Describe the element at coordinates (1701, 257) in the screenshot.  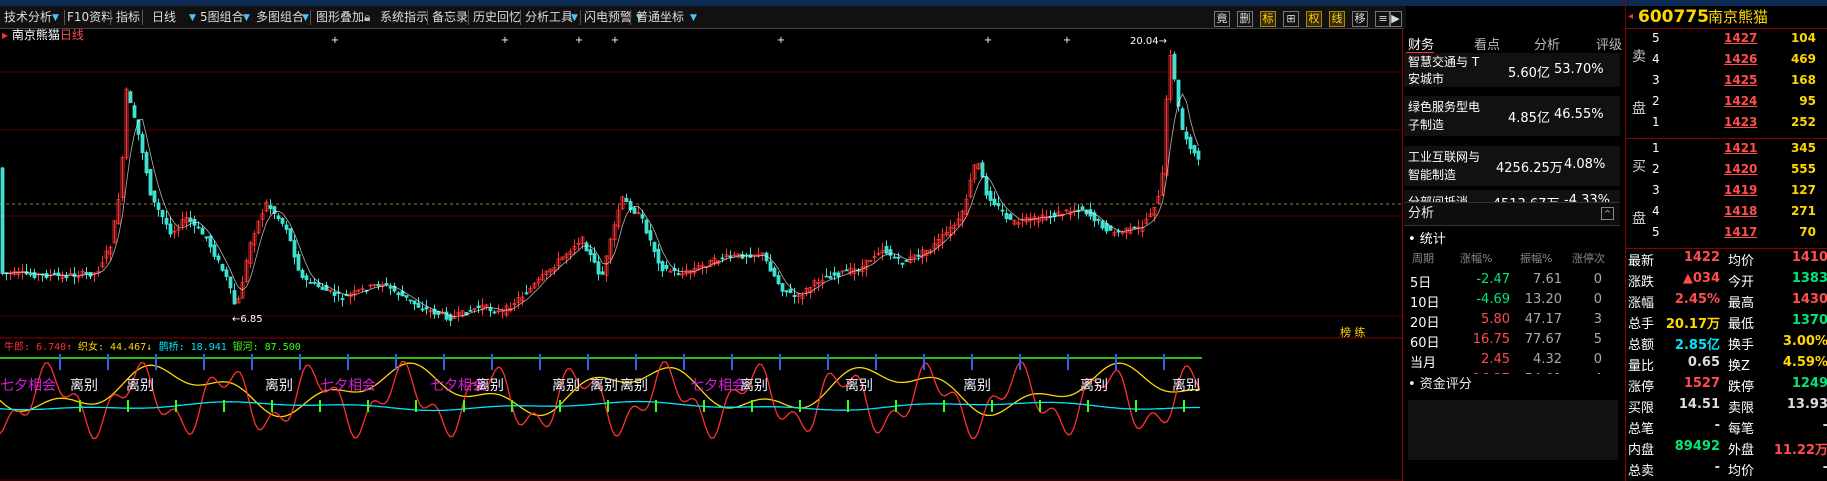
I see `stat-value: 1422` at that location.